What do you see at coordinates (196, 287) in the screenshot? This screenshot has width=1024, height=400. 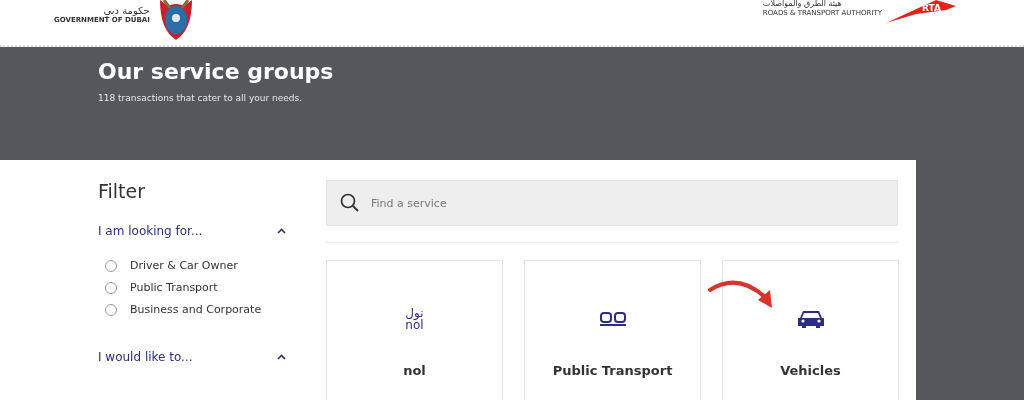 I see `radio-option: Public Transport` at bounding box center [196, 287].